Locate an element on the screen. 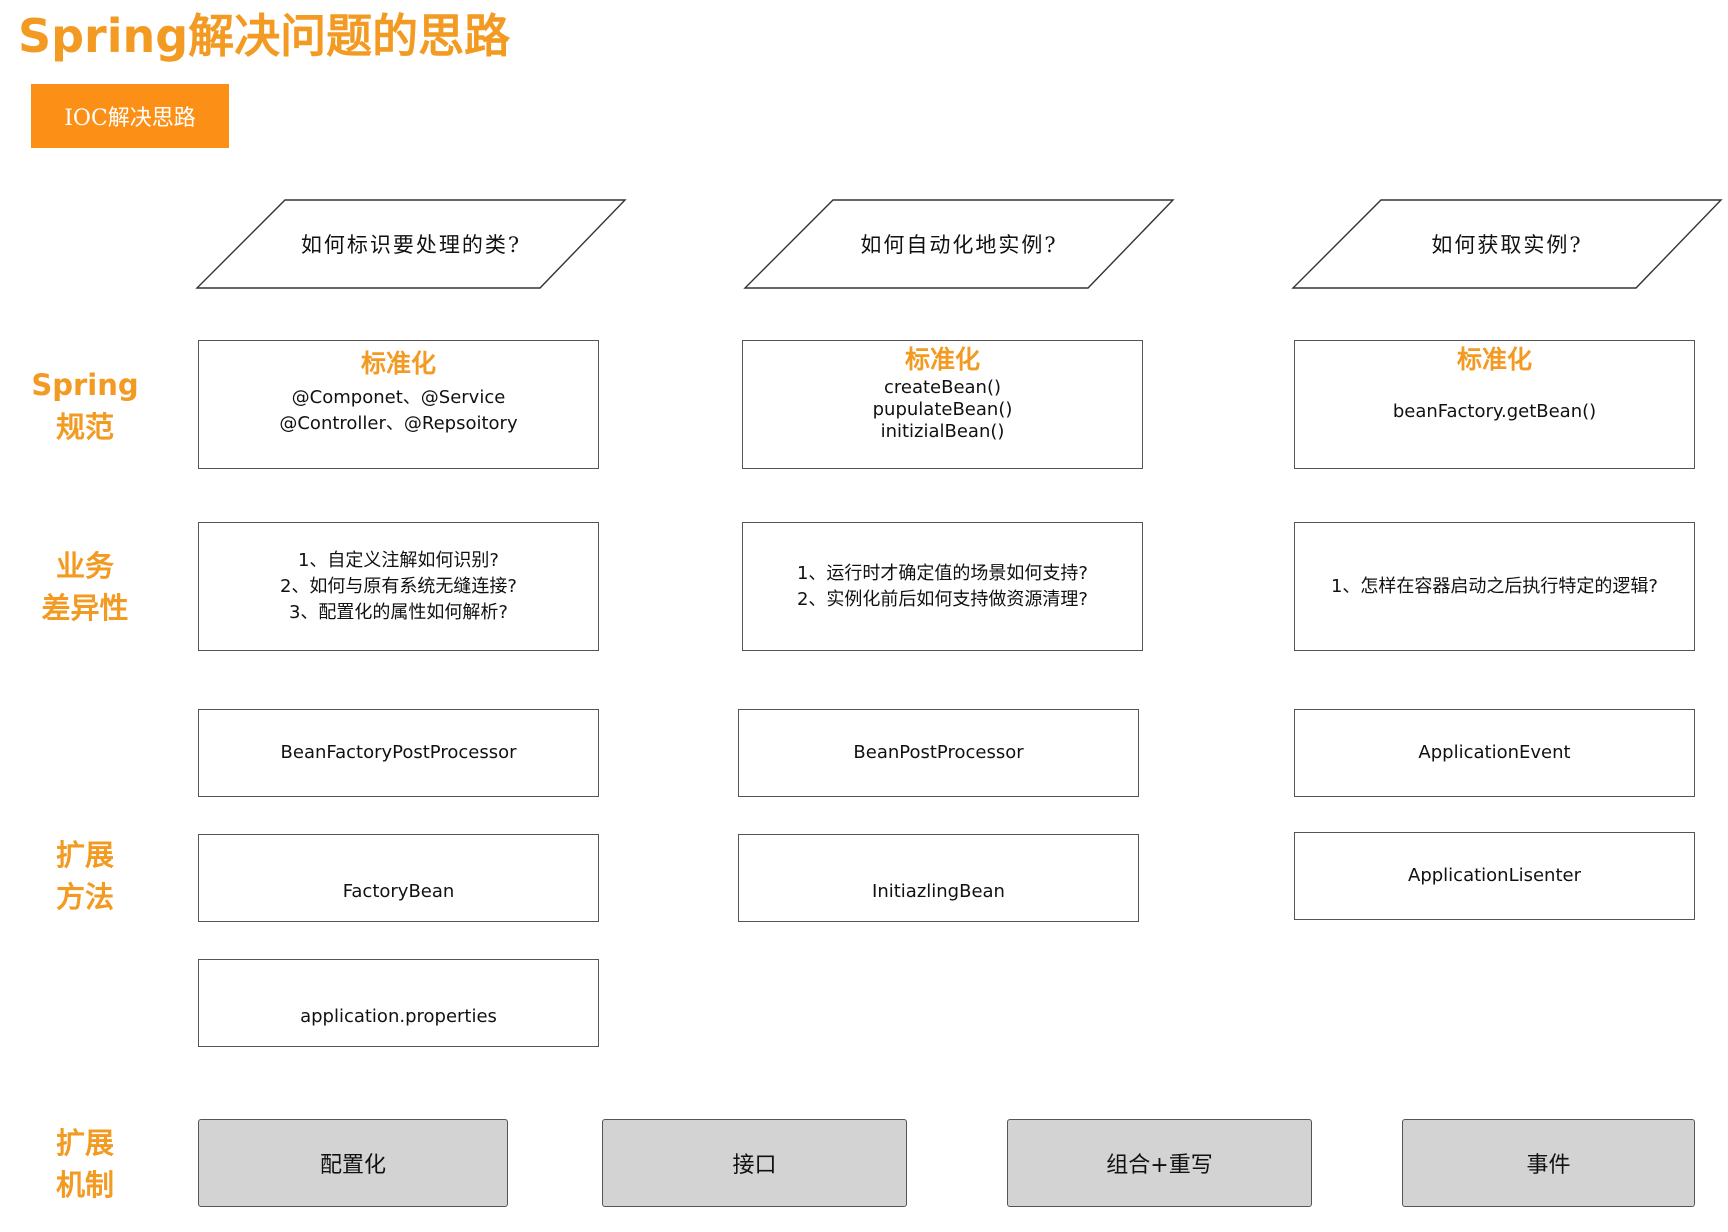 The image size is (1728, 1232). business-box-2: 1、运行时才确定值的场景如何支持? 2、实例化前后如何支持做资源清理? is located at coordinates (942, 586).